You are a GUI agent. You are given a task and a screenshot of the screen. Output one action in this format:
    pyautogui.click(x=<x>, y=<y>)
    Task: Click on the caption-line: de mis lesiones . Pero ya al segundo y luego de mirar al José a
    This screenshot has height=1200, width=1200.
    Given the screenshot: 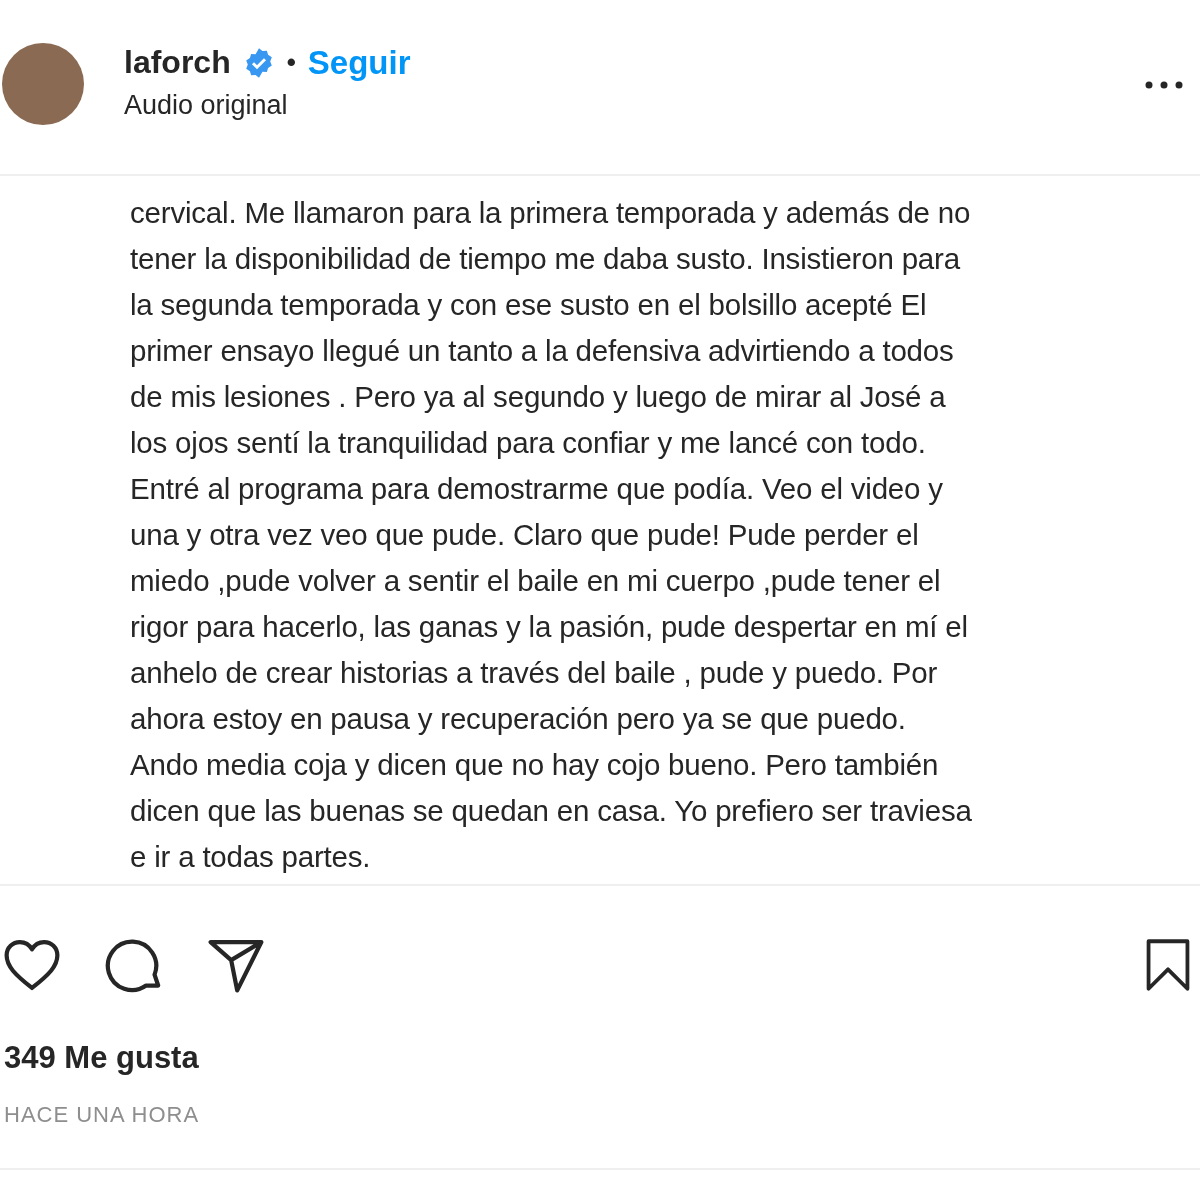 What is the action you would take?
    pyautogui.click(x=538, y=397)
    